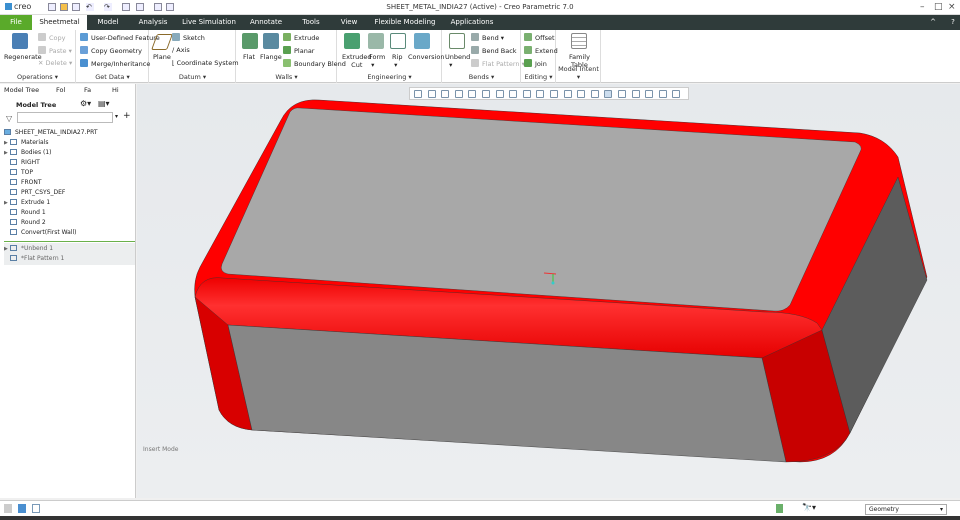  I want to click on unbend-button: Unbend ▾, so click(457, 61).